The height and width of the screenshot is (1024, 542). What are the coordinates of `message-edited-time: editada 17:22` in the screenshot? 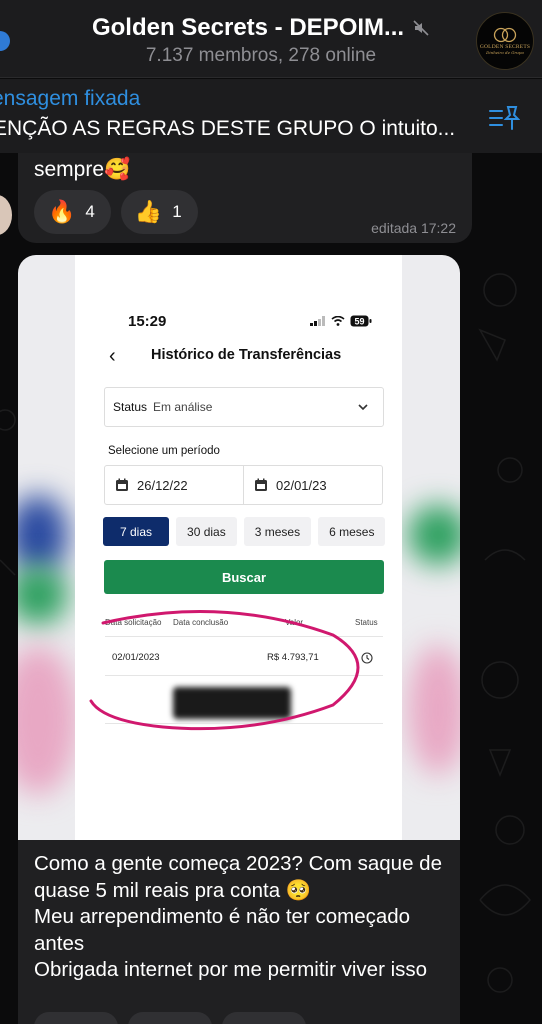 It's located at (413, 228).